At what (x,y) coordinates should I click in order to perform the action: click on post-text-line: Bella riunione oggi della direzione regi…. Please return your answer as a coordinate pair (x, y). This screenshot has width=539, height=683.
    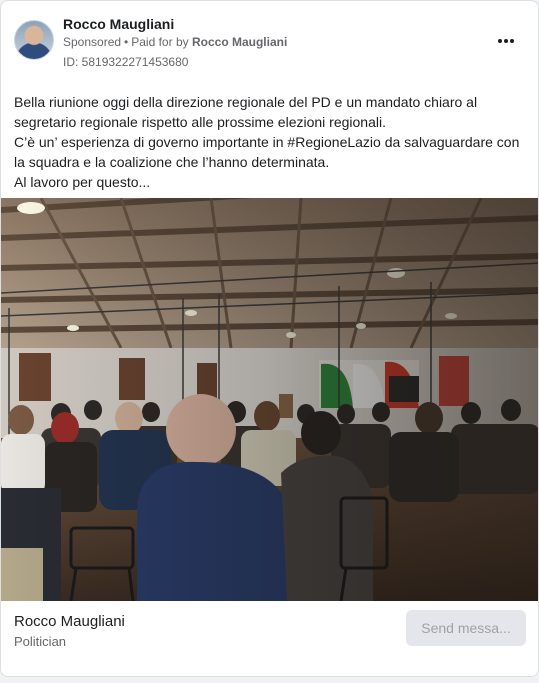
    Looking at the image, I should click on (246, 102).